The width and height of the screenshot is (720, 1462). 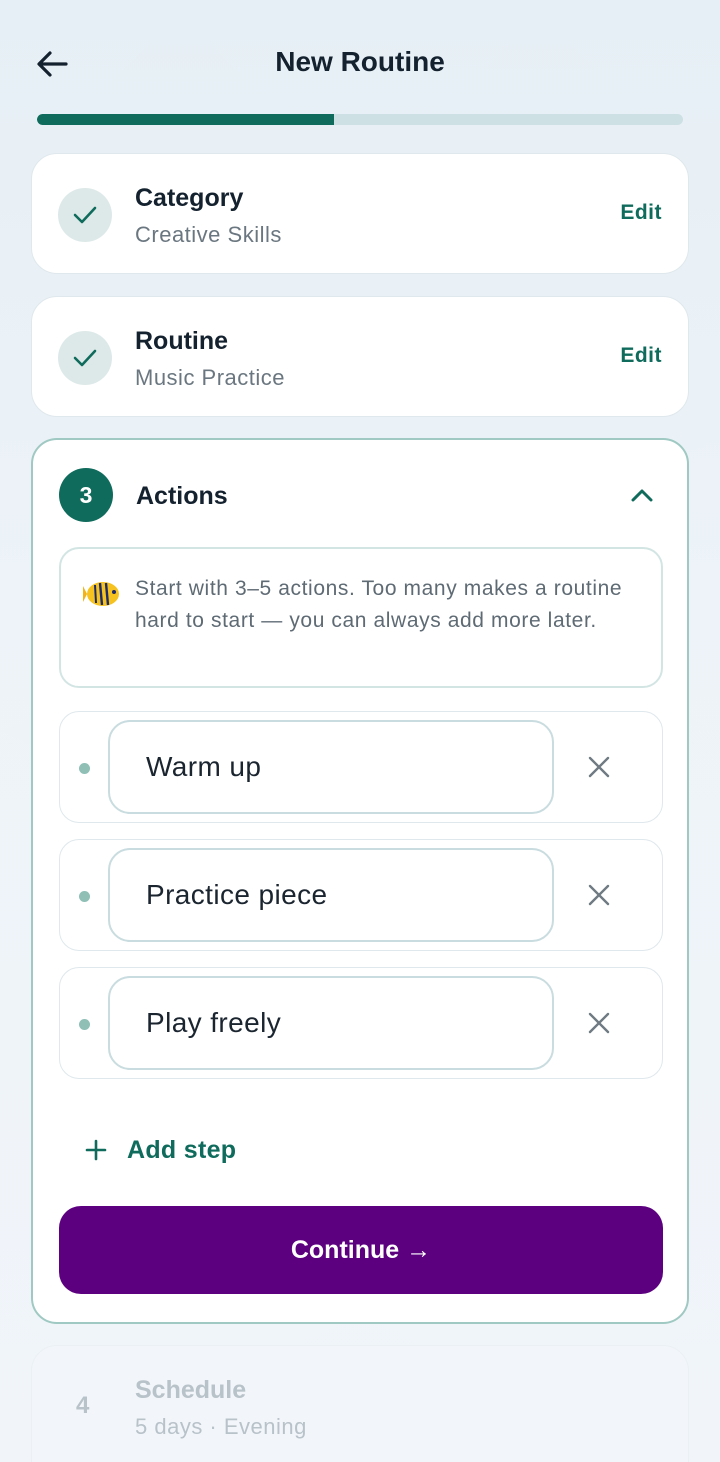 I want to click on progress-bar, so click(x=360, y=119).